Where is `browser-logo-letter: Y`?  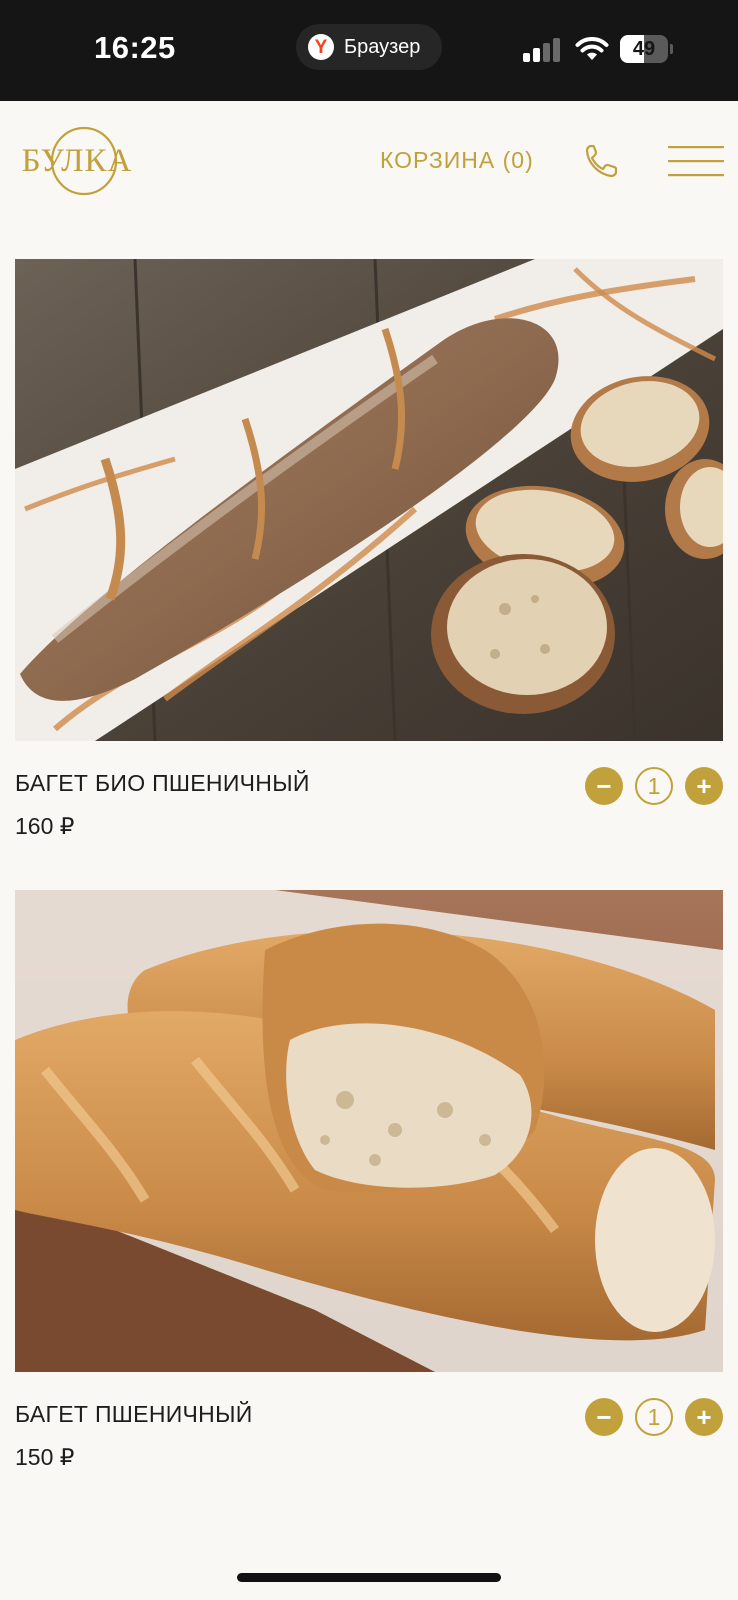 browser-logo-letter: Y is located at coordinates (321, 47).